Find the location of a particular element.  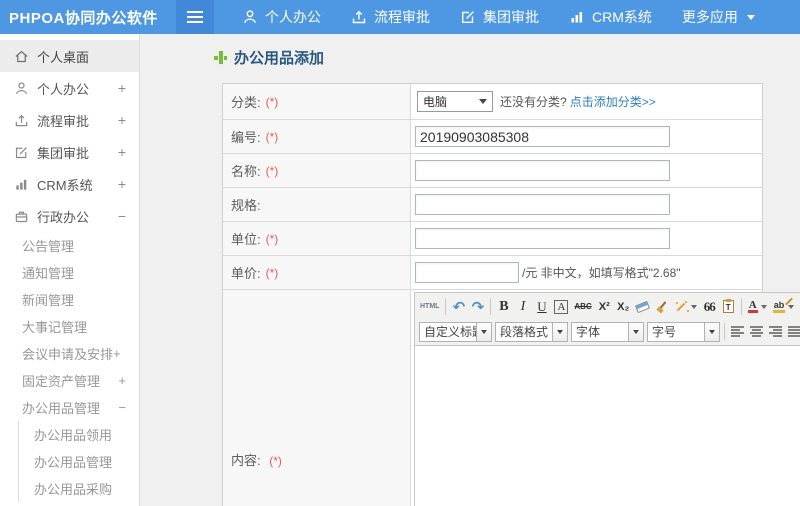

align-center-icon is located at coordinates (756, 331).